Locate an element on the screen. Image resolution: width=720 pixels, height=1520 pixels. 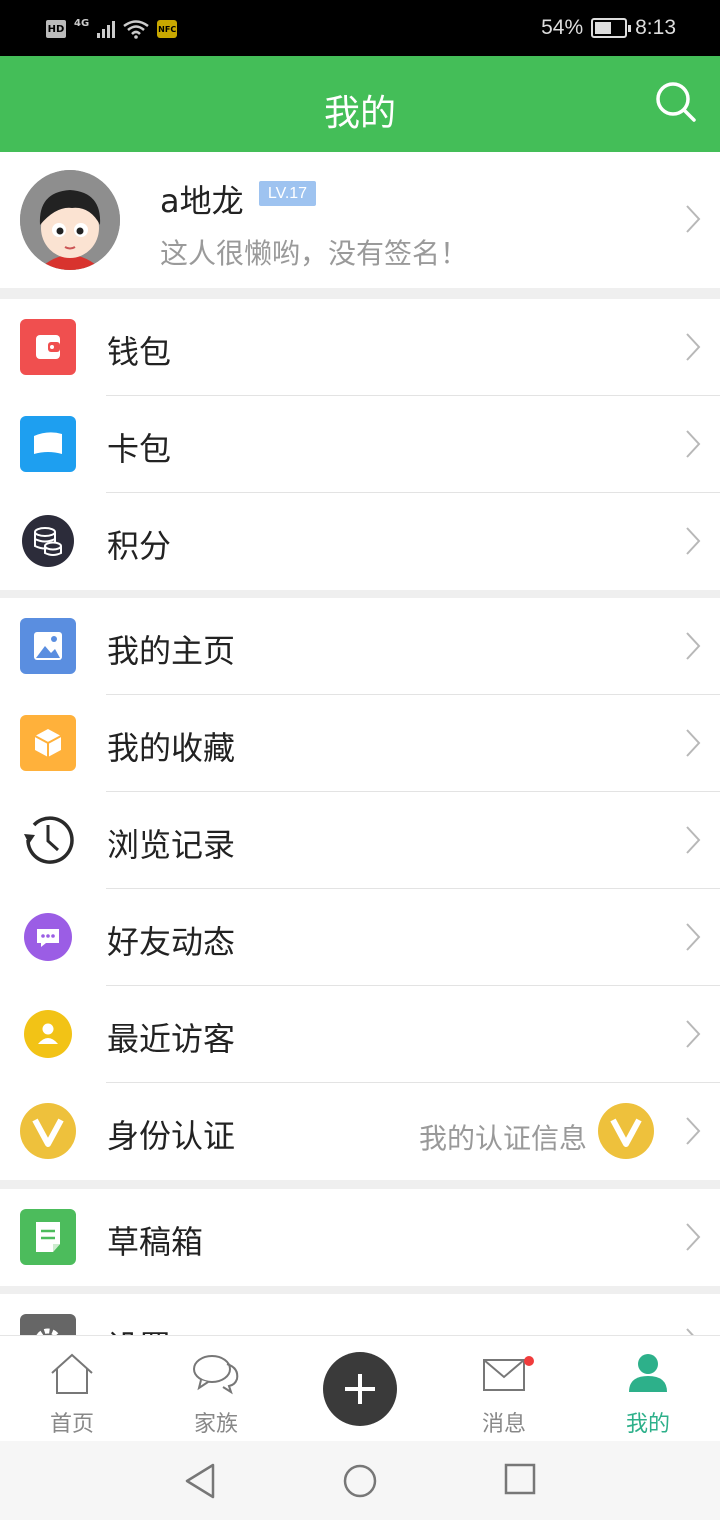
network-type: 4G is located at coordinates (82, 23).